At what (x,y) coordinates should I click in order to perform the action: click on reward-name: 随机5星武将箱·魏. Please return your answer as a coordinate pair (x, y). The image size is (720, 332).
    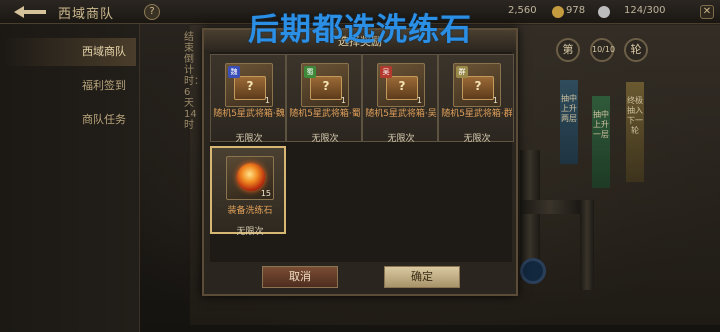
    Looking at the image, I should click on (249, 114).